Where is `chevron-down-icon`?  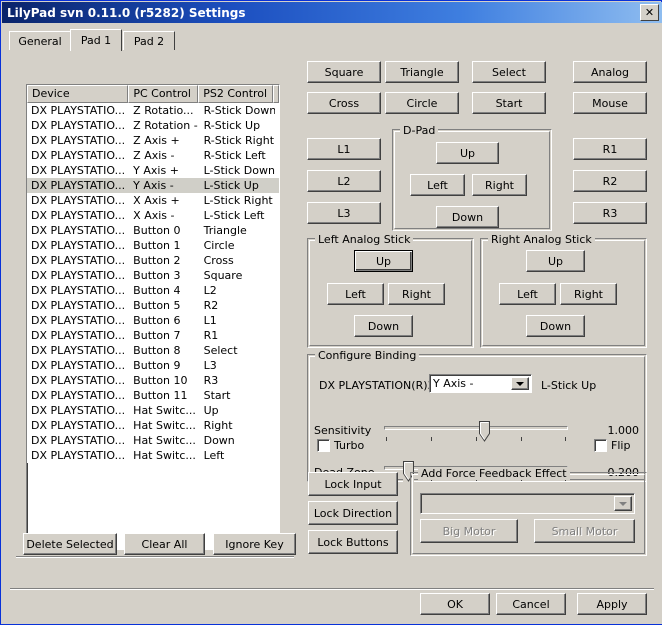
chevron-down-icon is located at coordinates (520, 383).